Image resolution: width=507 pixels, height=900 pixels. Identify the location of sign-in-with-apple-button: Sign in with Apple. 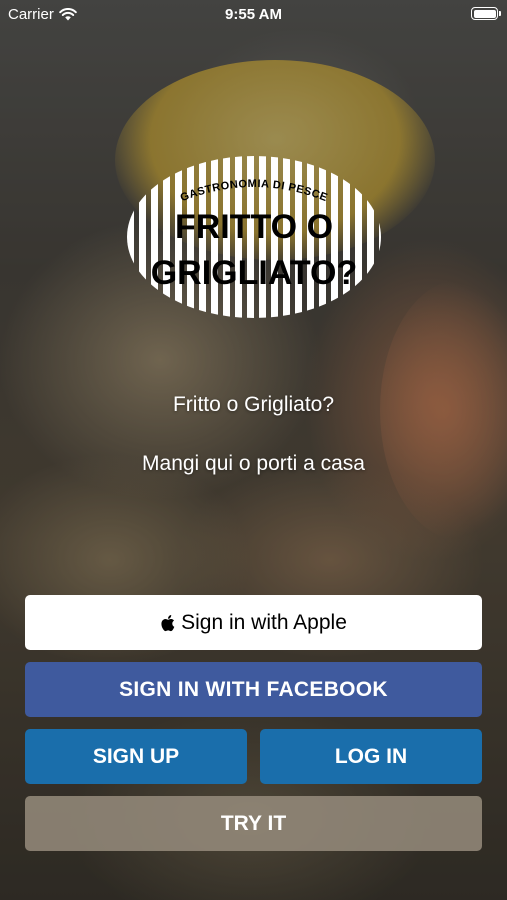
(253, 622).